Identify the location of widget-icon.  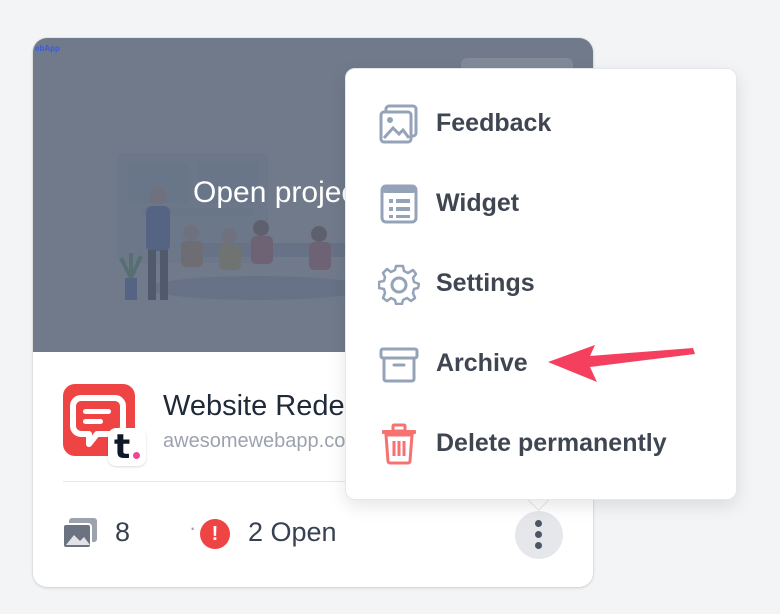
(399, 204).